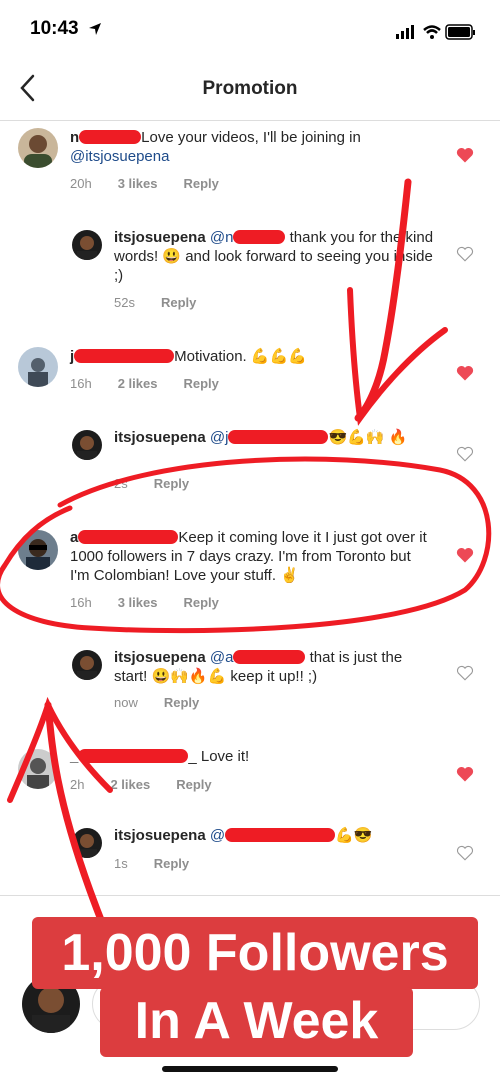 The image size is (500, 1084). Describe the element at coordinates (119, 156) in the screenshot. I see `comment-mention: @itsjosuepena` at that location.